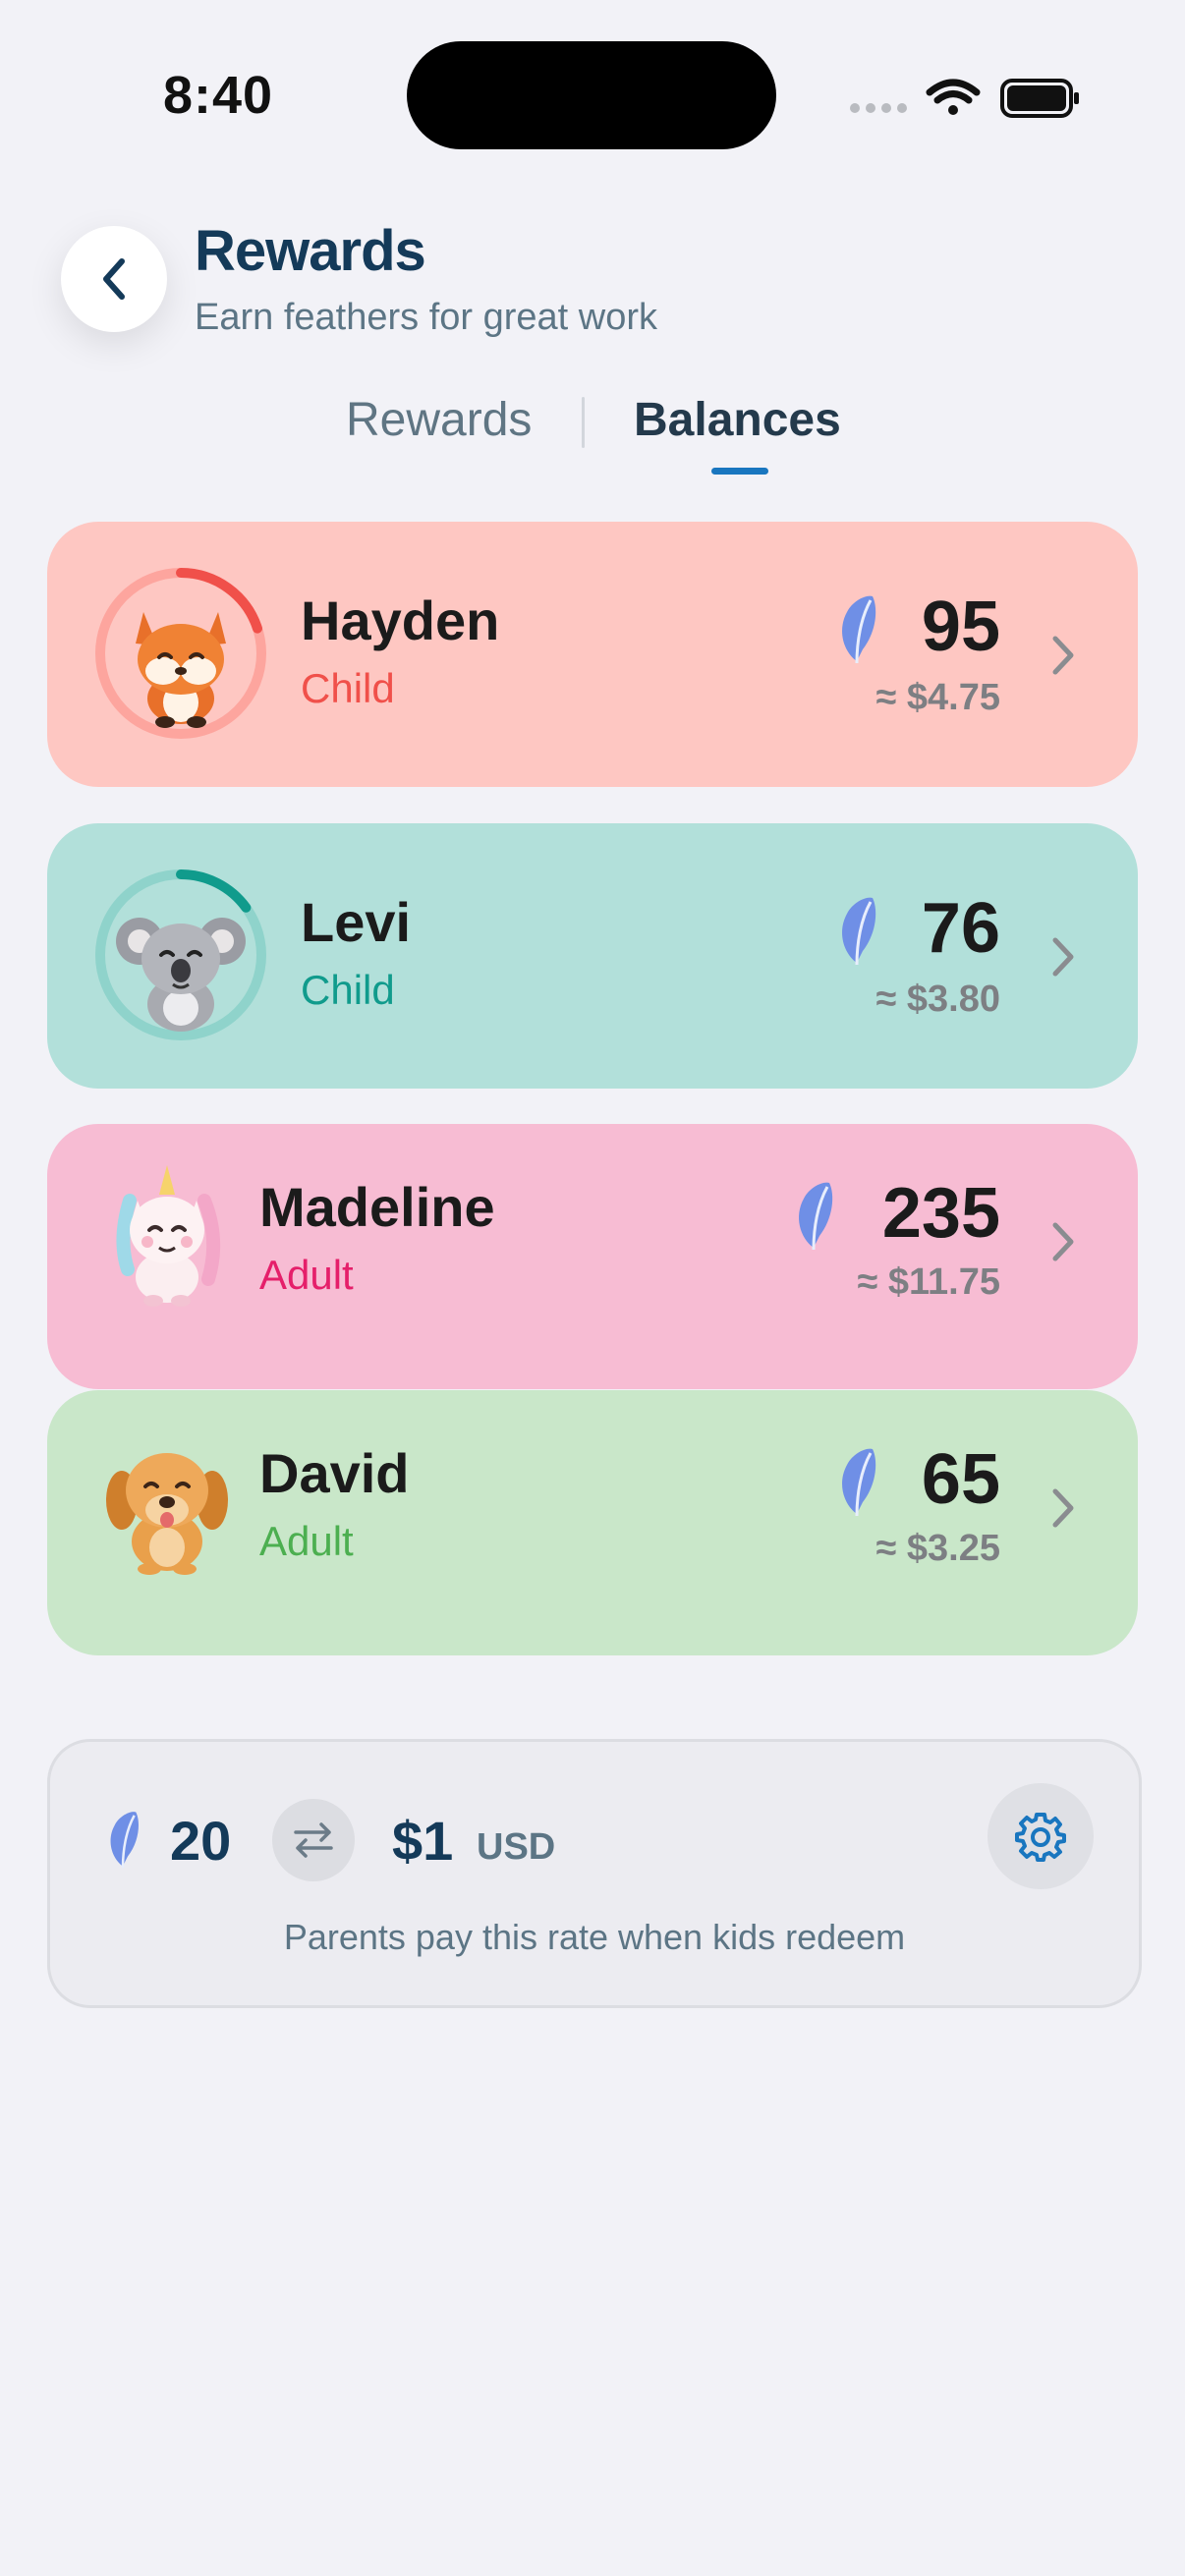 The width and height of the screenshot is (1185, 2576). What do you see at coordinates (583, 422) in the screenshot?
I see `tab-divider` at bounding box center [583, 422].